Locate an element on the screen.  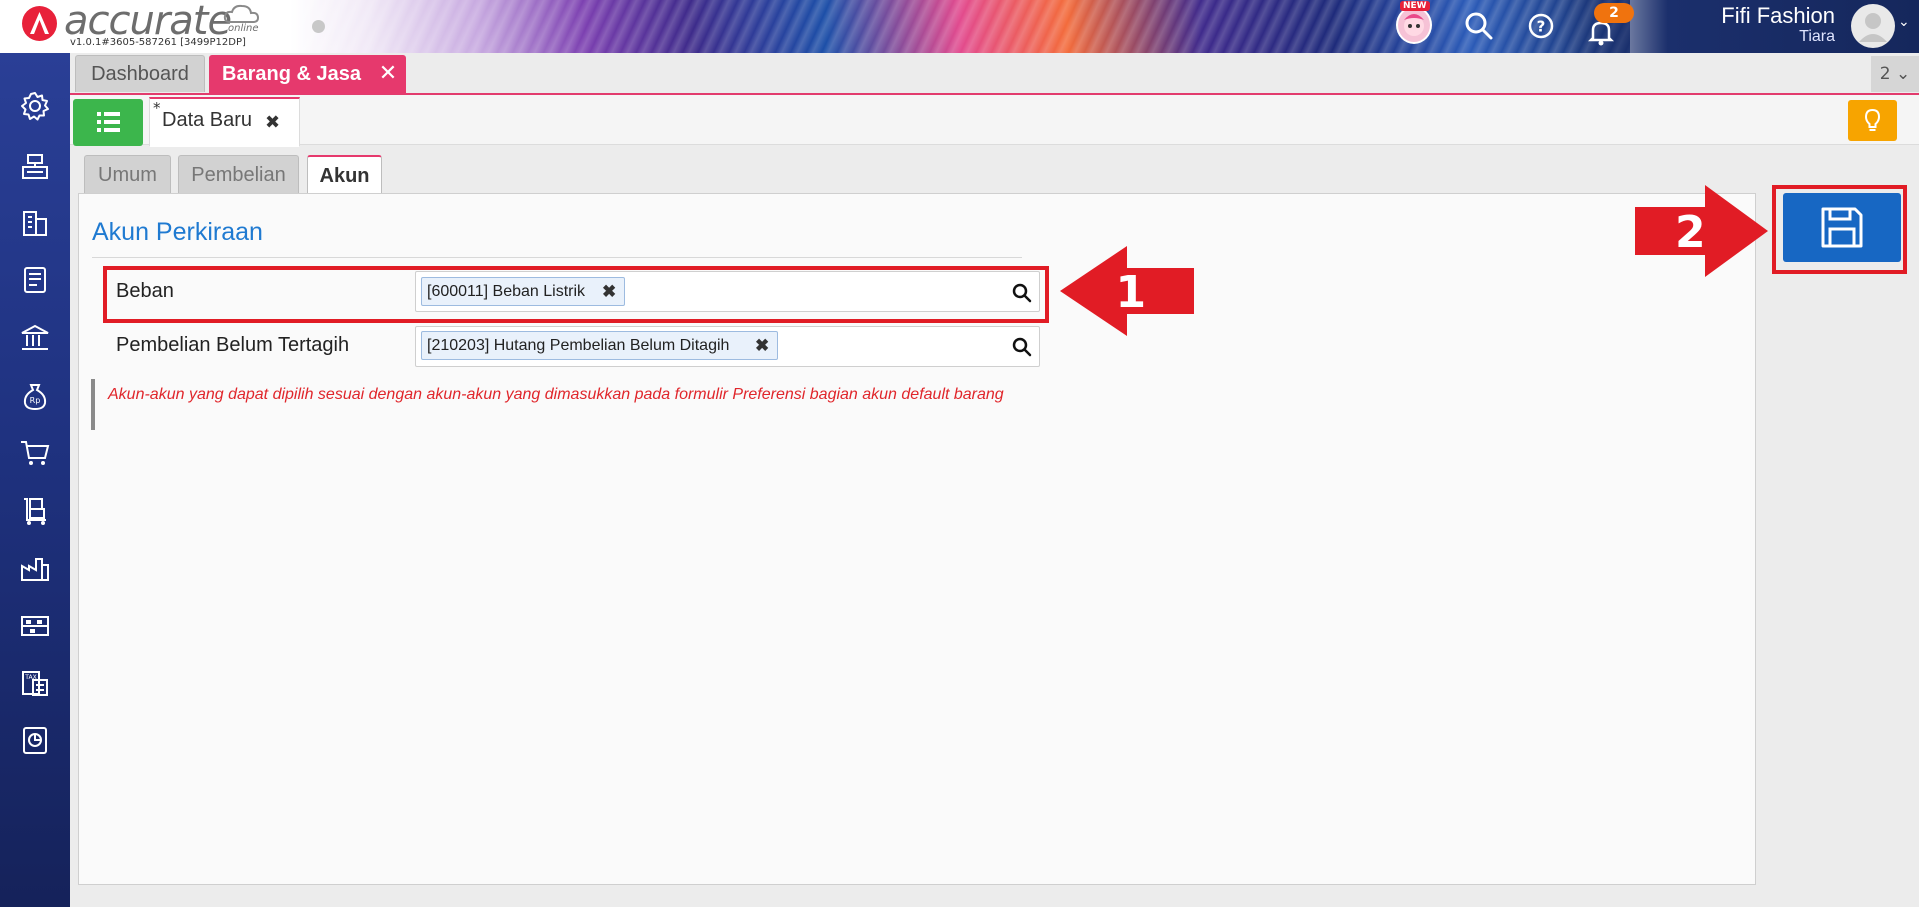
annotation-number-2: 2 is located at coordinates (1690, 232).